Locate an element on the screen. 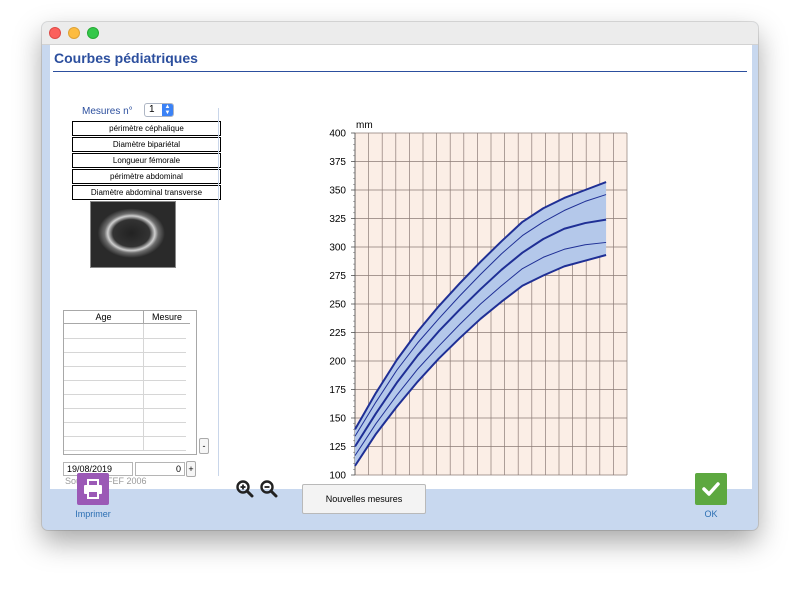 The height and width of the screenshot is (591, 800). nouvelles-mesures-button: Nouvelles mesures is located at coordinates (364, 499).